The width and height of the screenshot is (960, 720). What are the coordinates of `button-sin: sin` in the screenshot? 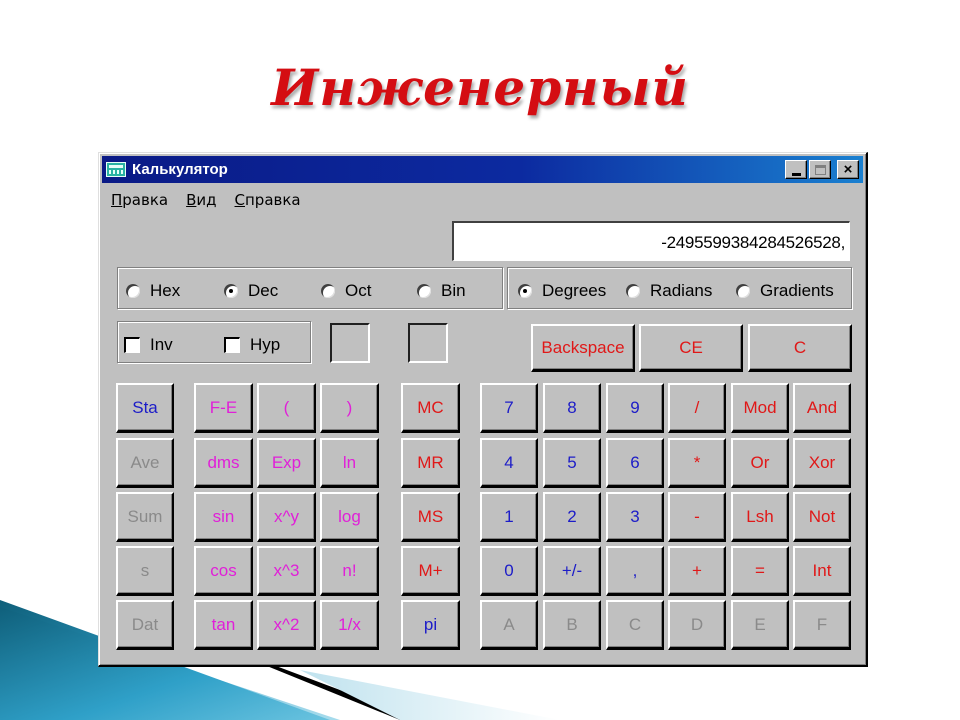 It's located at (223, 517).